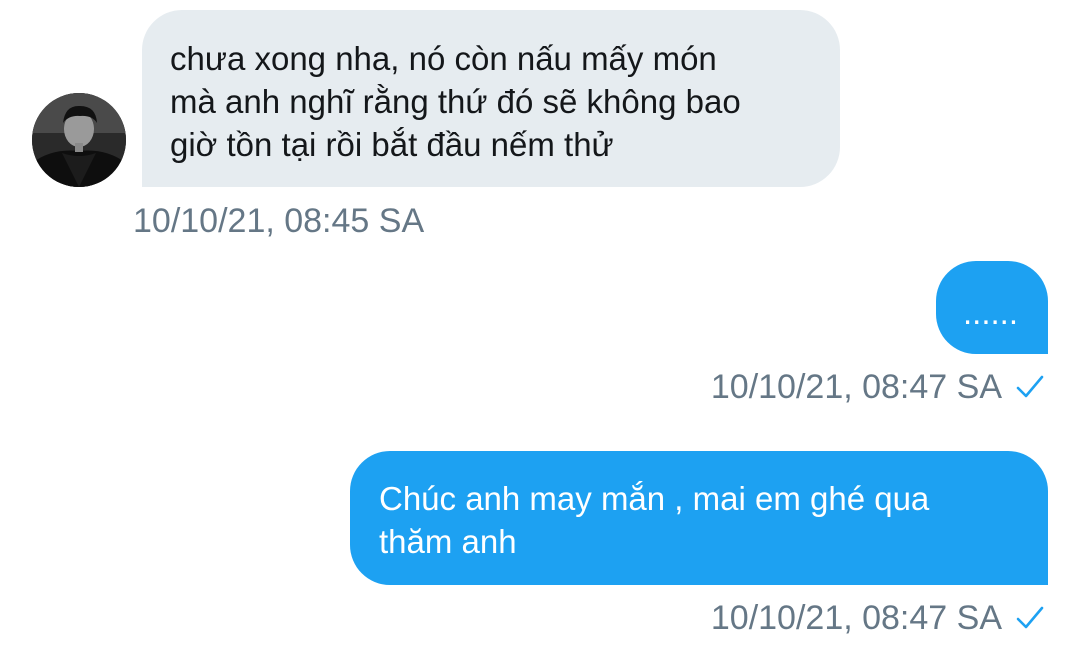 This screenshot has width=1080, height=657. I want to click on sender-avatar, so click(79, 140).